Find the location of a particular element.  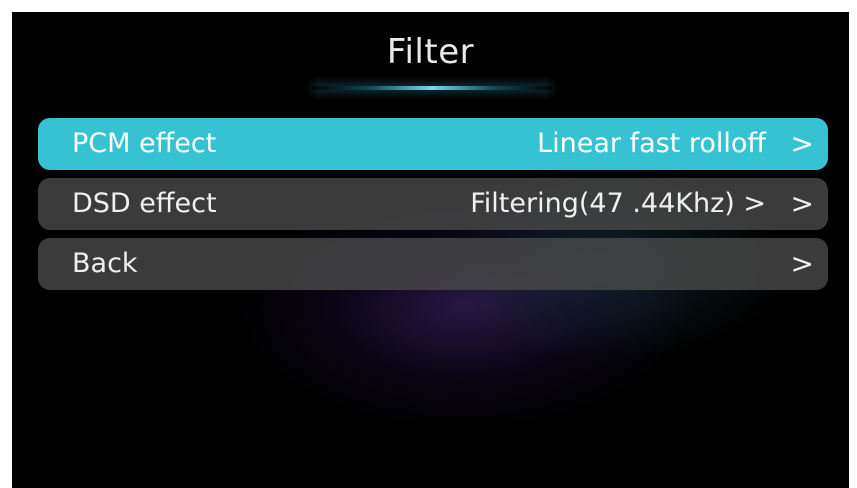

menu-item-label: DSD effect is located at coordinates (144, 203).